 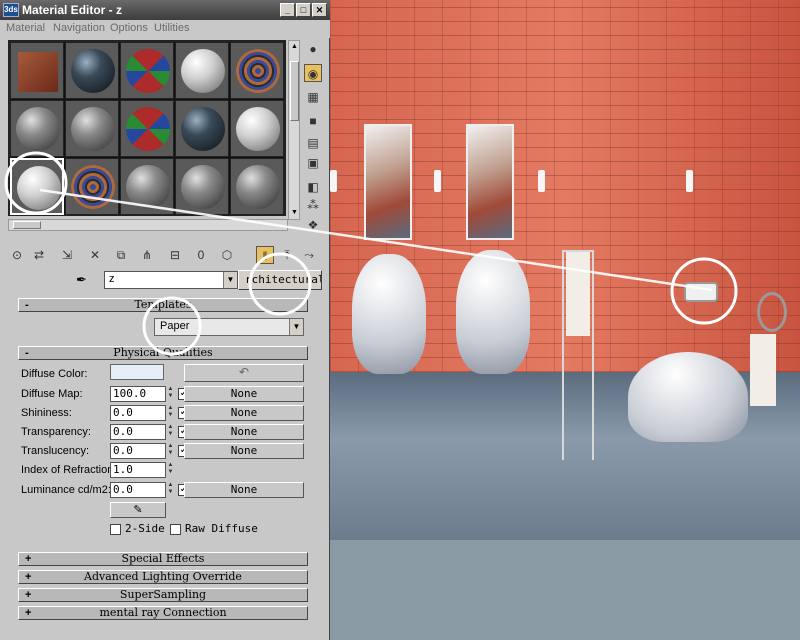 What do you see at coordinates (227, 255) in the screenshot?
I see `show-map-icon: ⬡` at bounding box center [227, 255].